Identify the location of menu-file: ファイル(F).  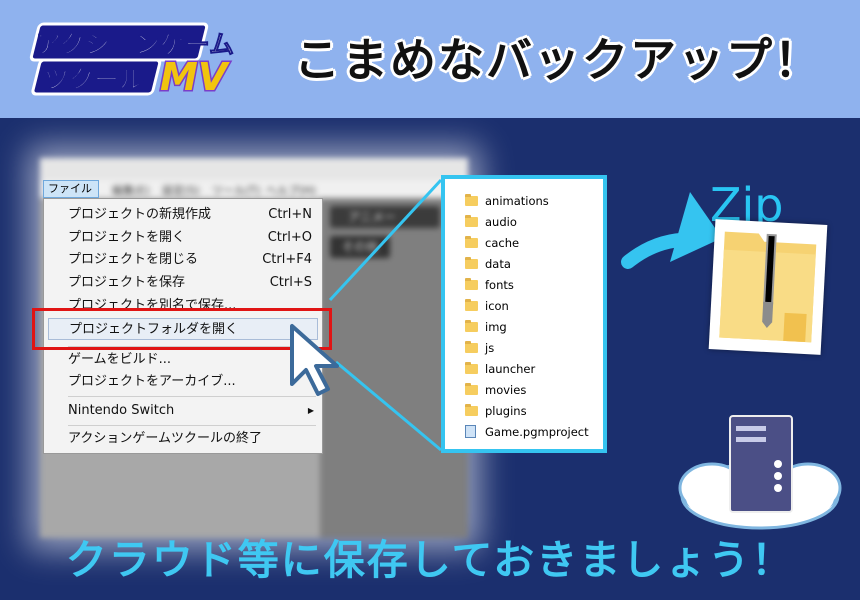
(71, 195).